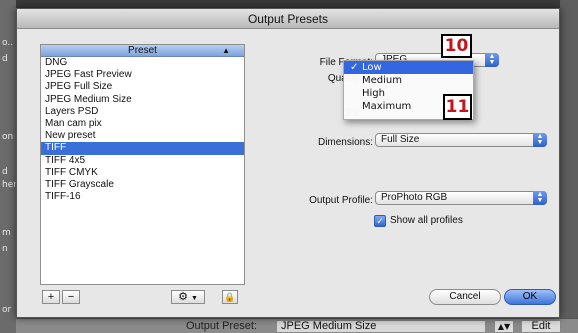 Image resolution: width=578 pixels, height=333 pixels. I want to click on quality-option-label: High, so click(373, 93).